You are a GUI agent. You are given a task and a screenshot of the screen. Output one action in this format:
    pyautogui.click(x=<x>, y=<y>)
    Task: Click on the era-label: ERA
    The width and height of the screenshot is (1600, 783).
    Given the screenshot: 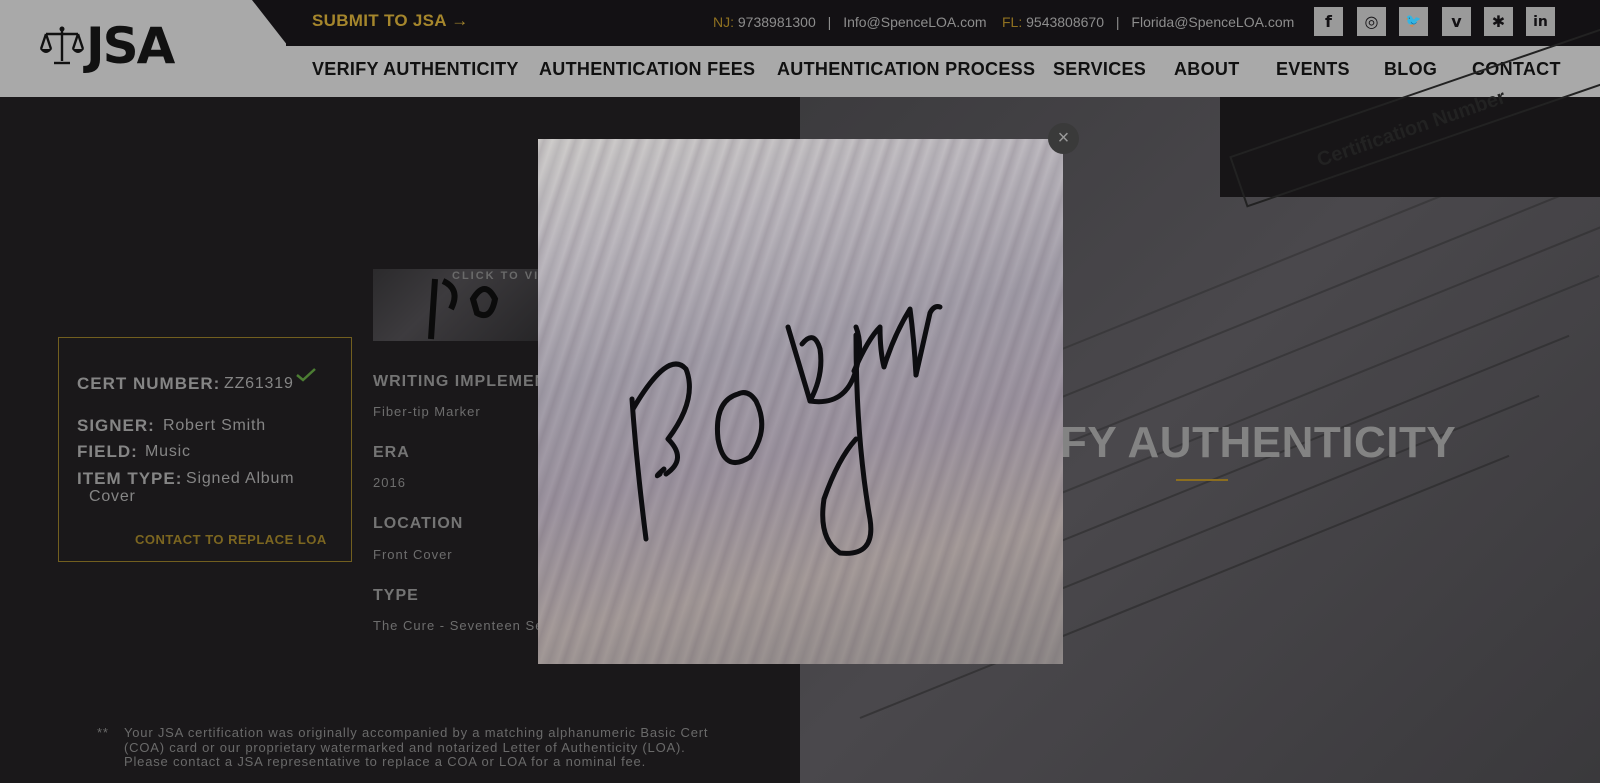 What is the action you would take?
    pyautogui.click(x=391, y=452)
    